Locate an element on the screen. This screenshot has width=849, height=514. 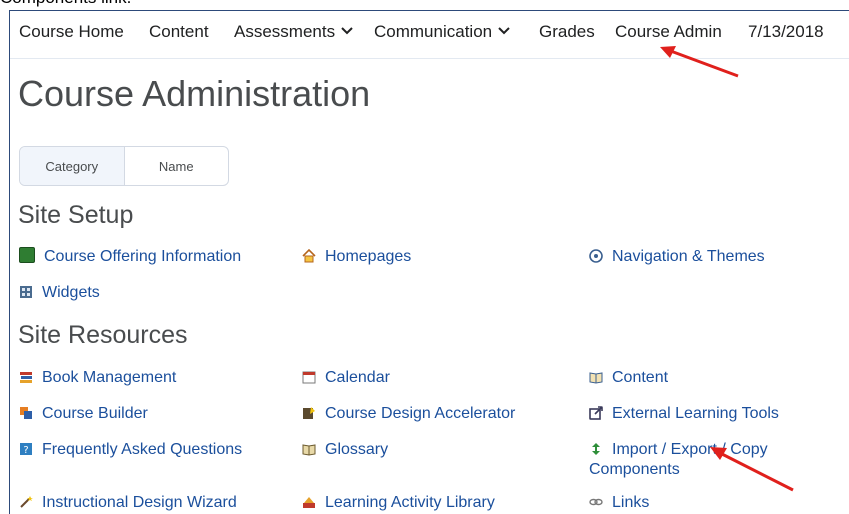
tool-label: Course Builder is located at coordinates (95, 413).